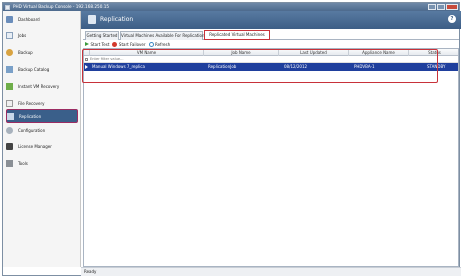 This screenshot has width=462, height=279. What do you see at coordinates (7, 7) in the screenshot?
I see `app-icon` at bounding box center [7, 7].